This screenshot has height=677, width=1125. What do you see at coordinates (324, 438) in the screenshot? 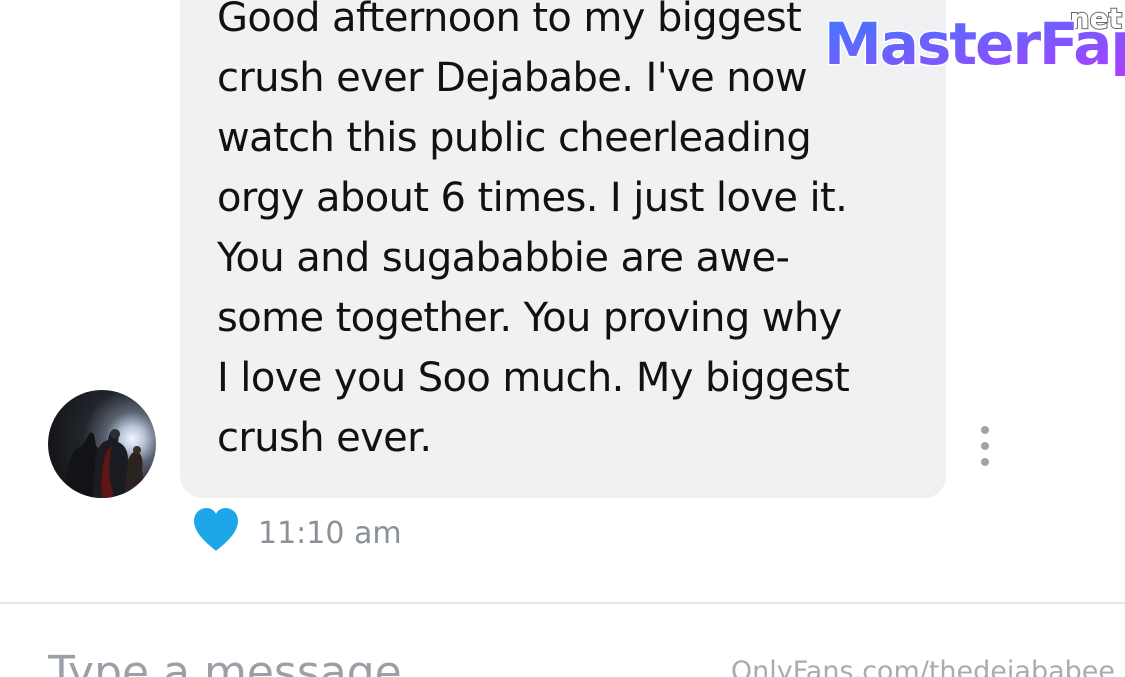
I see `message-line: crush ever.` at bounding box center [324, 438].